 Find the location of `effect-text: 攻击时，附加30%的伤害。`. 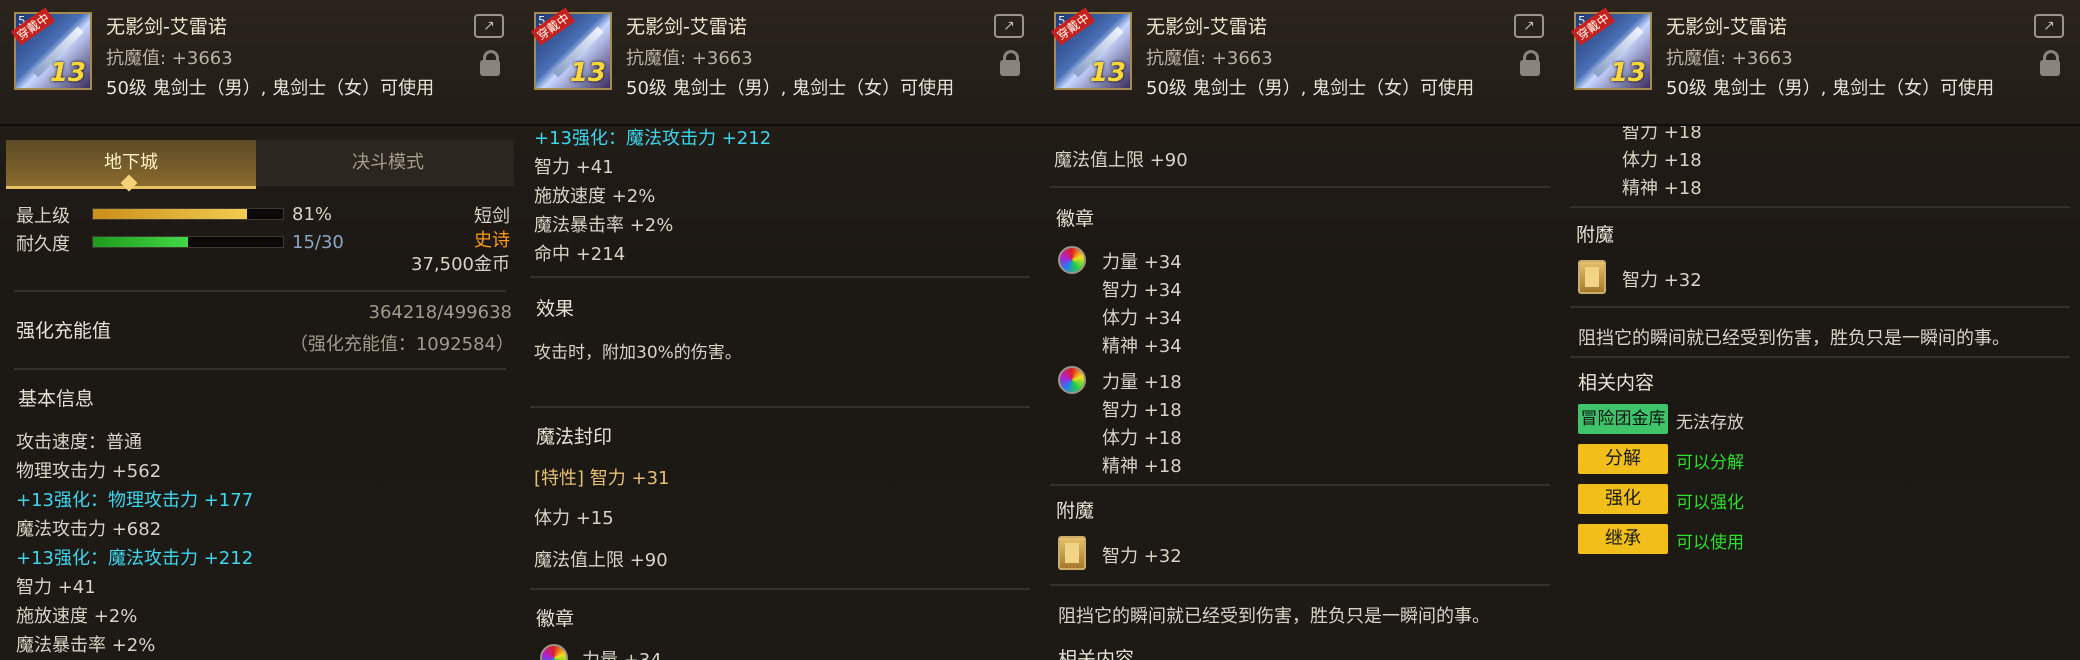

effect-text: 攻击时，附加30%的伤害。 is located at coordinates (638, 353).